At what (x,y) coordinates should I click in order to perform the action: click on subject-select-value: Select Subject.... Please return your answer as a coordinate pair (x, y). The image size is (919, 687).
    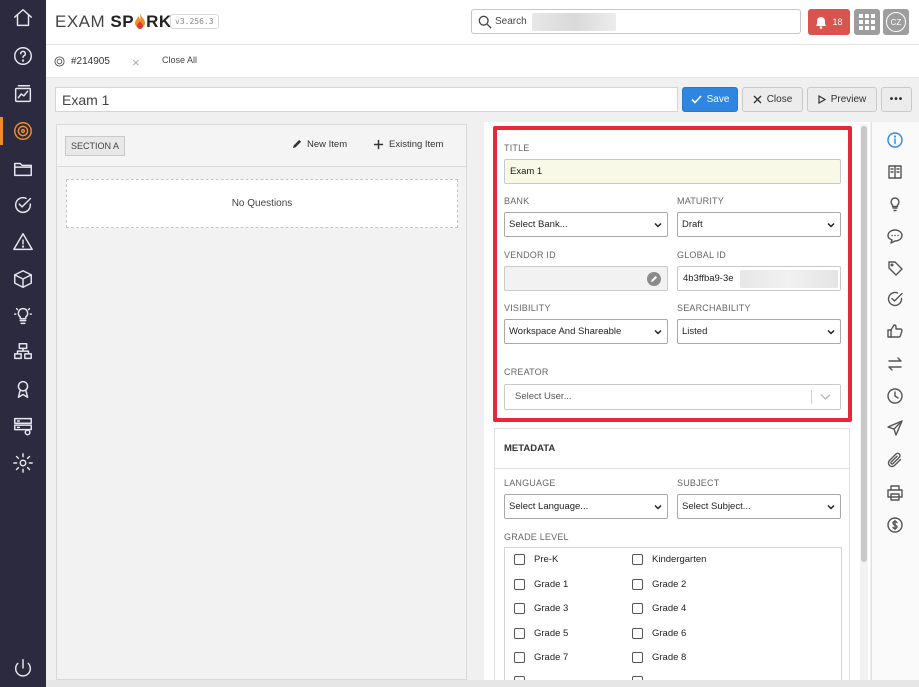
    Looking at the image, I should click on (716, 506).